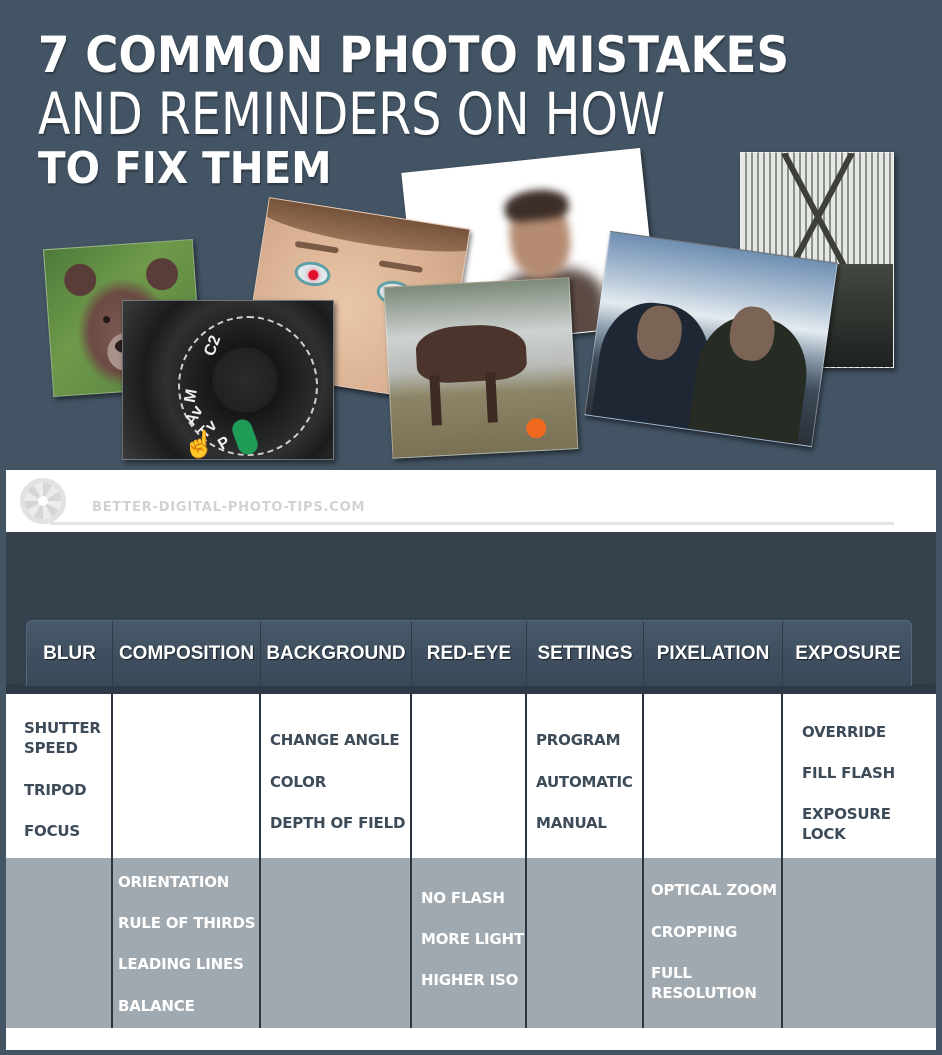 The height and width of the screenshot is (1055, 942). Describe the element at coordinates (713, 654) in the screenshot. I see `tab-pixelation: PIXELATION` at that location.